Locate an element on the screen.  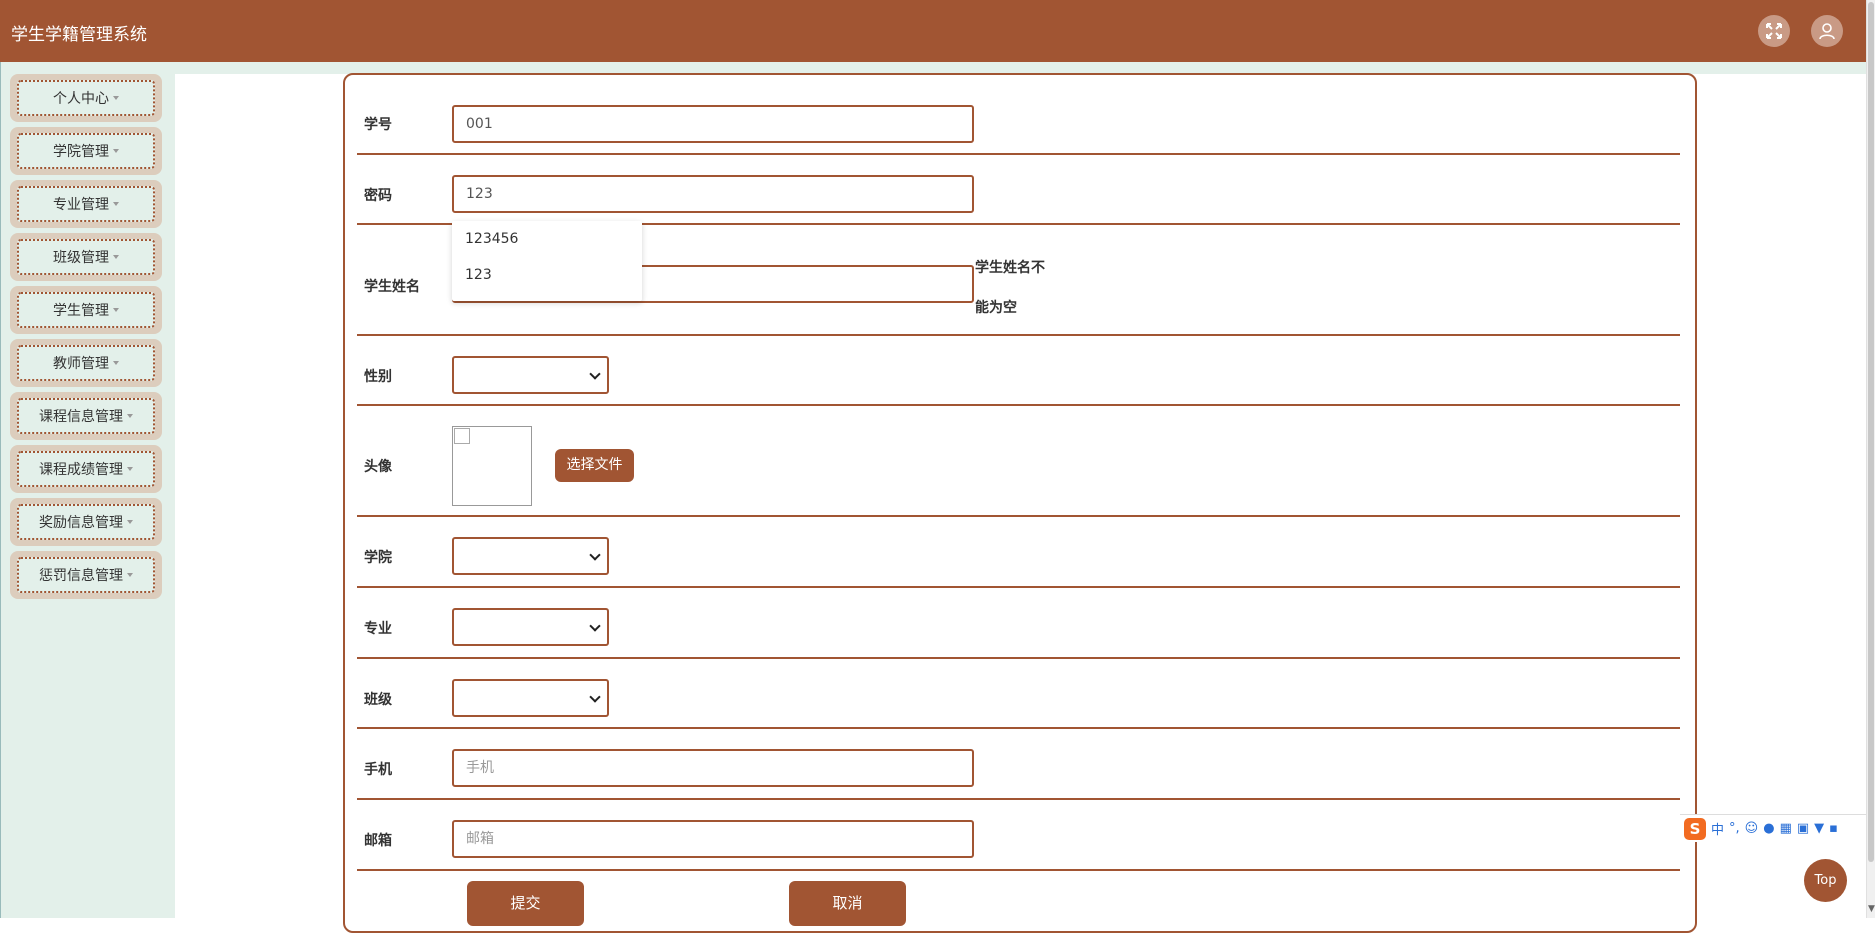
user-button is located at coordinates (1827, 31).